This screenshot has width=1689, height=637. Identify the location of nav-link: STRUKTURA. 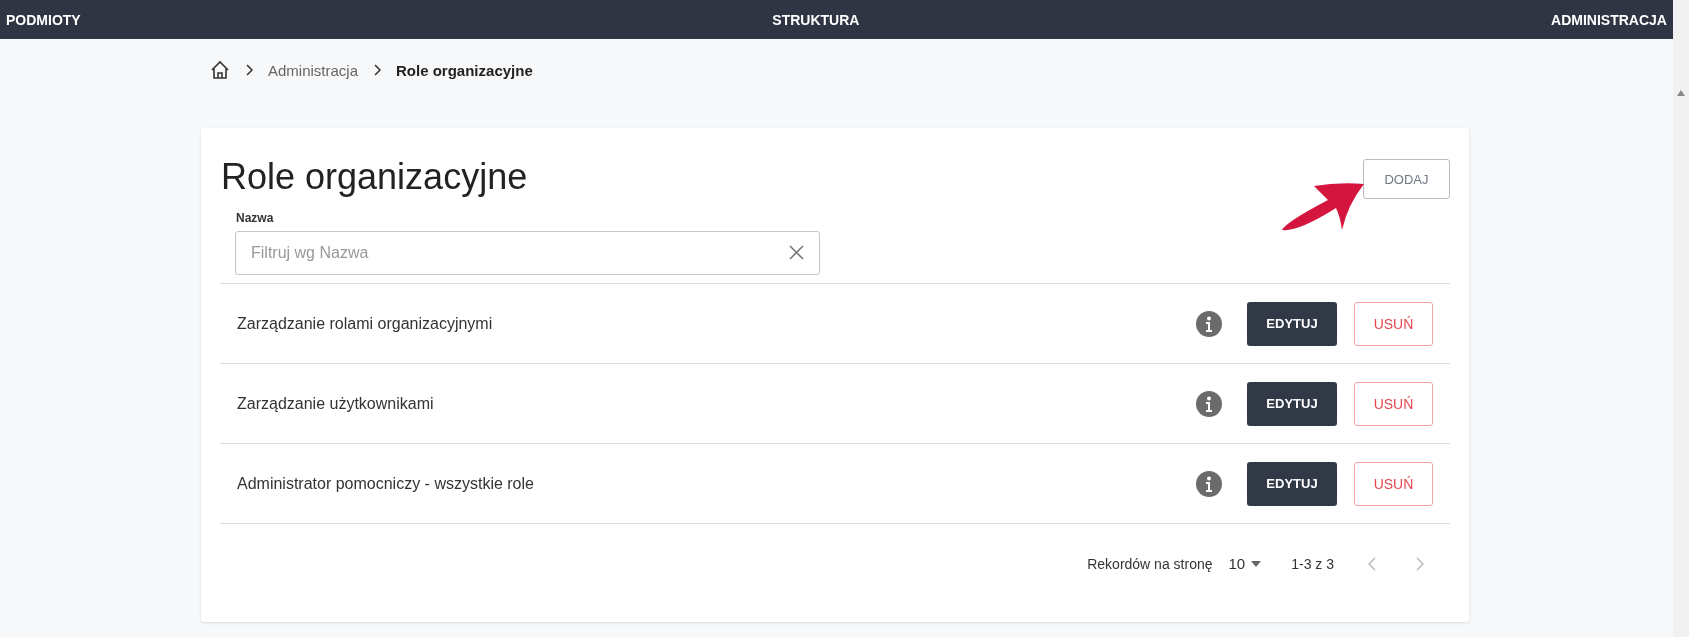
(816, 19).